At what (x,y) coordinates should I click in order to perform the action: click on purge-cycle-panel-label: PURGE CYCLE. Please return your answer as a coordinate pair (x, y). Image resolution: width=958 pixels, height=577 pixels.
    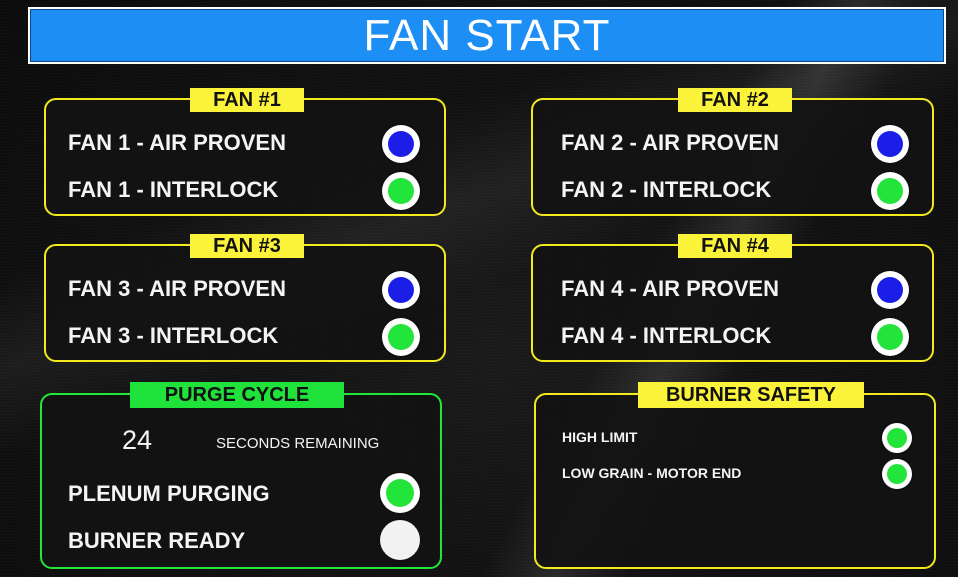
    Looking at the image, I should click on (237, 395).